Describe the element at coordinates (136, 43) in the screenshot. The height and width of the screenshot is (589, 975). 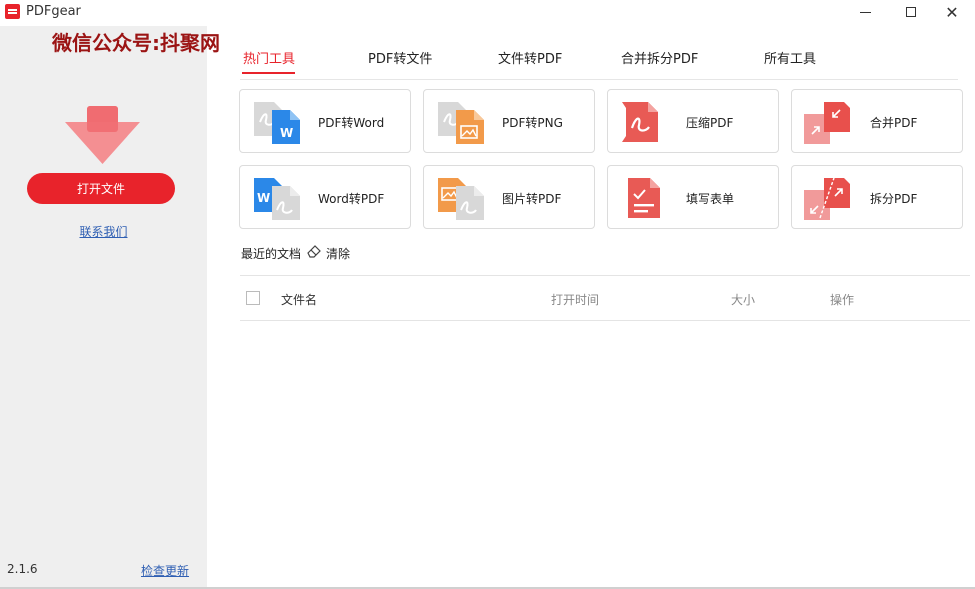
I see `watermark-text: 微信公众号:抖聚网` at that location.